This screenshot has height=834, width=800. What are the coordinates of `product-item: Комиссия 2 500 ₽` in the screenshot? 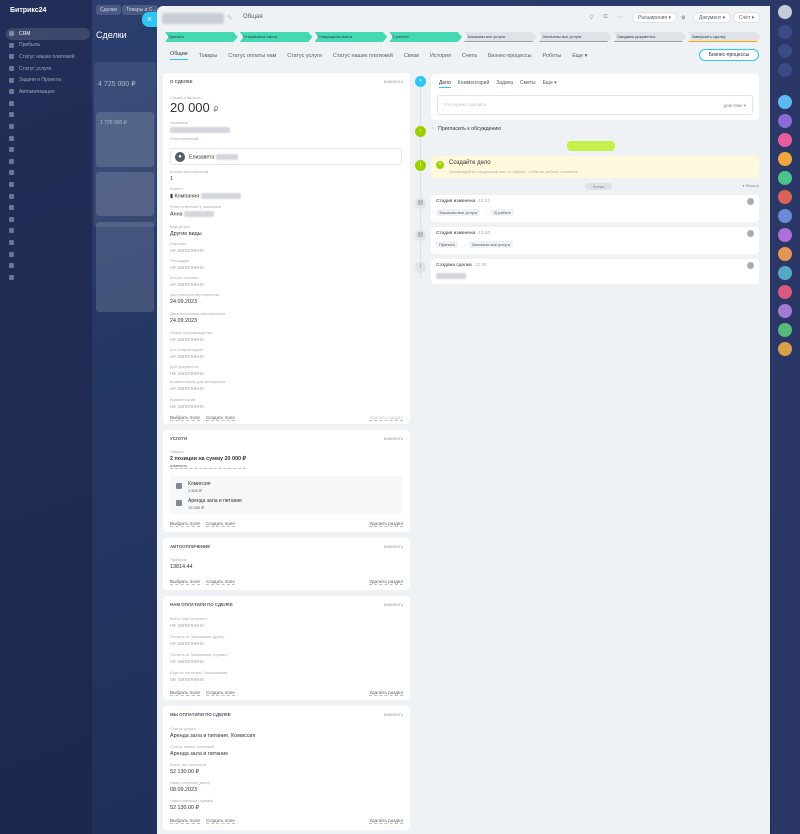 It's located at (193, 487).